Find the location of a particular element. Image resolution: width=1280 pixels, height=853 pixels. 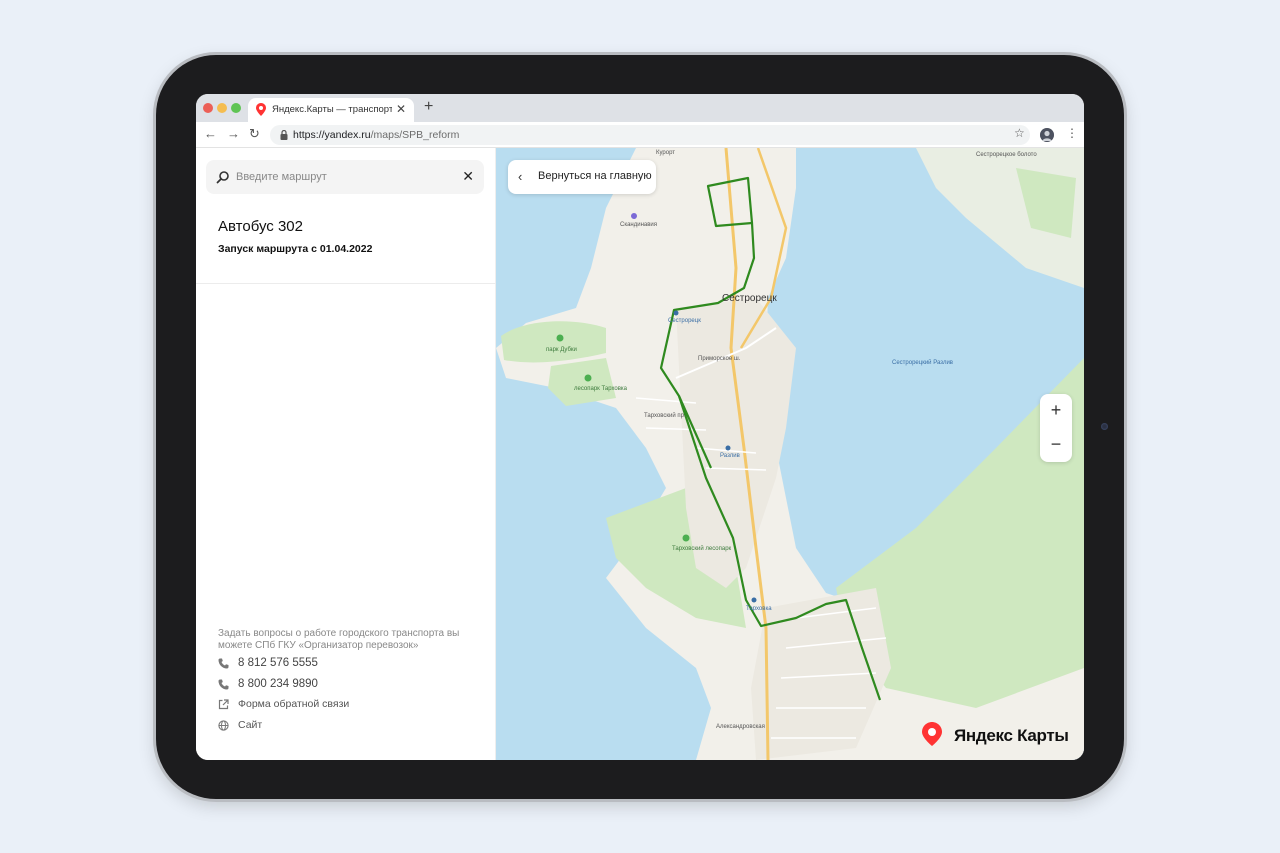

url-text: https://yandex.ru/maps/SPB_reform is located at coordinates (376, 135).